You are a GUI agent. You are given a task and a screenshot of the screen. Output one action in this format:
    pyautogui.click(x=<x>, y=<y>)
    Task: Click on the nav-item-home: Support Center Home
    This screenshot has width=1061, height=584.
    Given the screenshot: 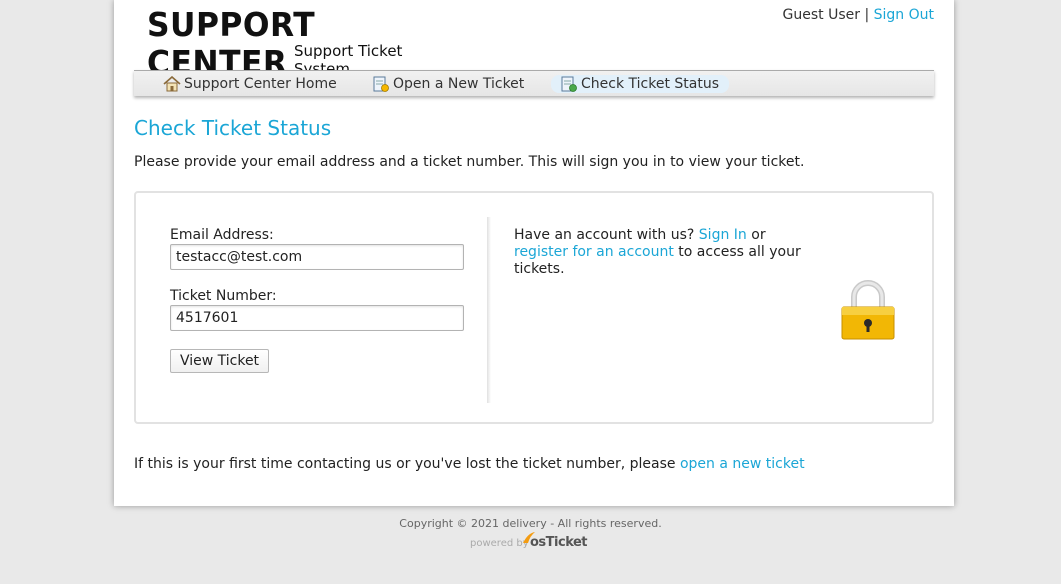 What is the action you would take?
    pyautogui.click(x=250, y=84)
    